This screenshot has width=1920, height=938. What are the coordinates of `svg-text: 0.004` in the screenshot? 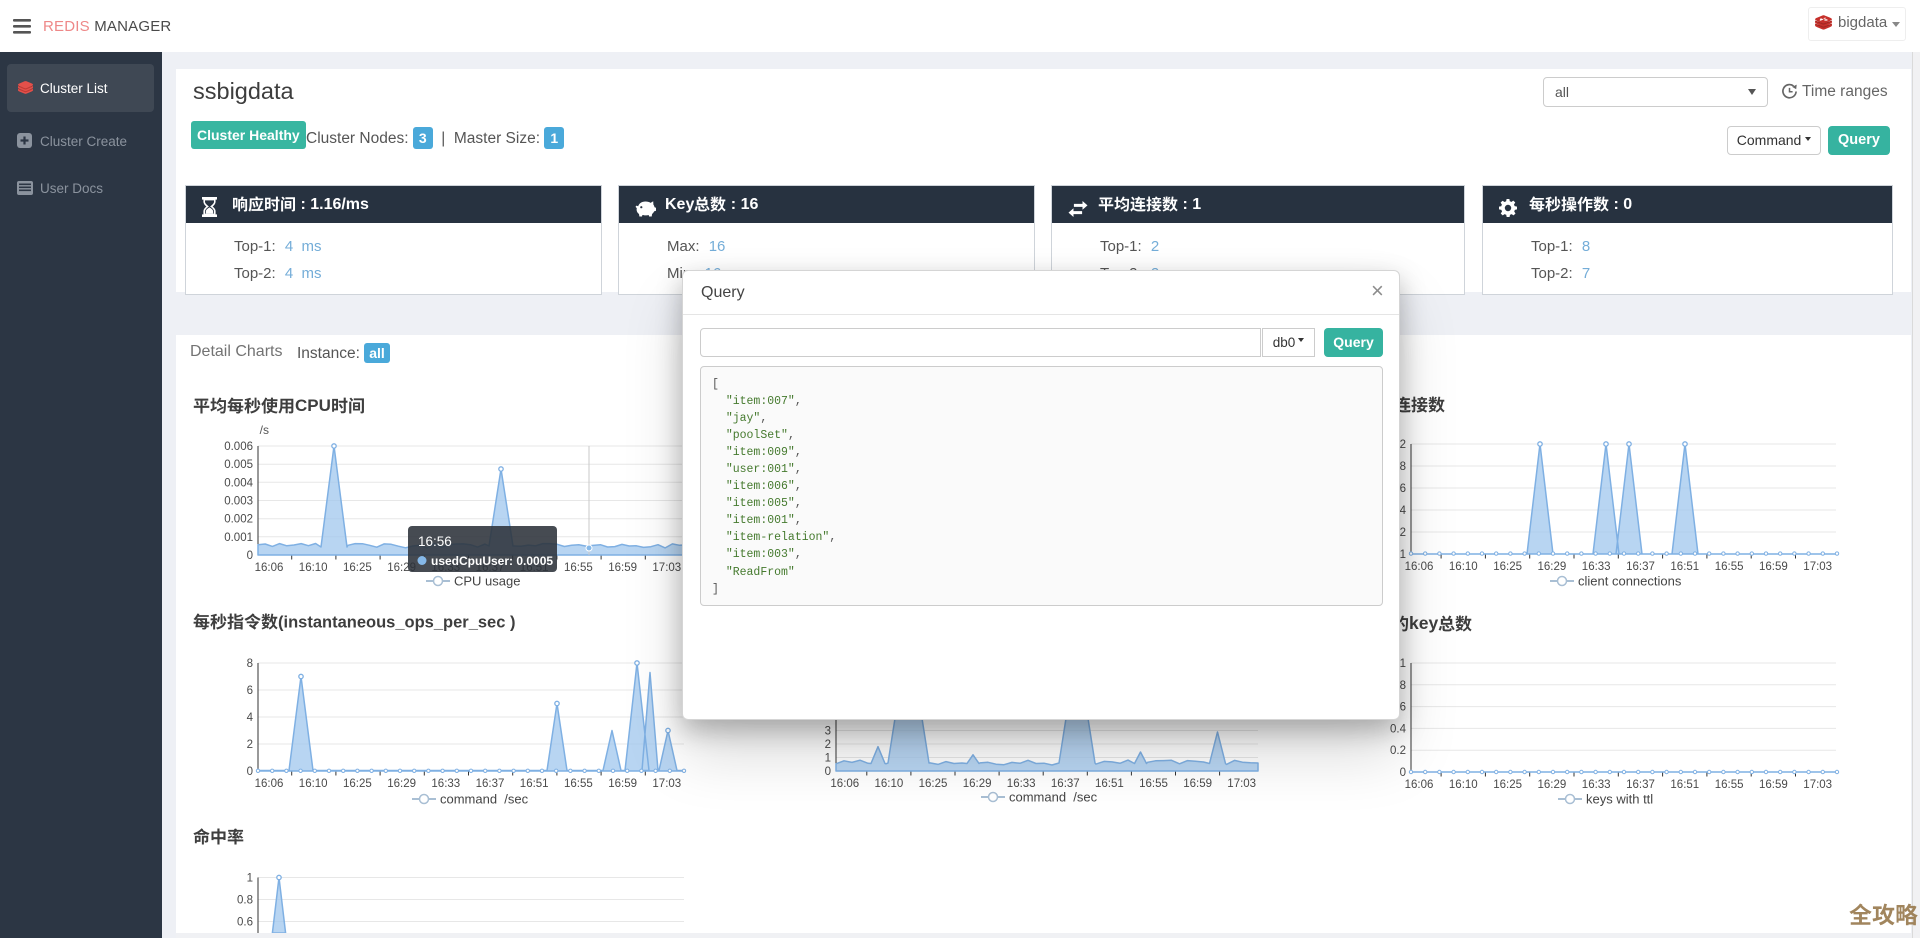 It's located at (238, 483).